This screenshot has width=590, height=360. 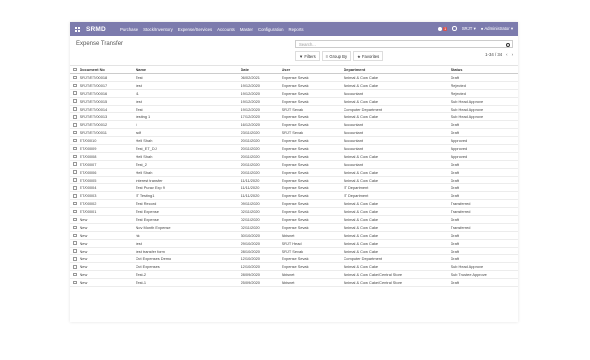 What do you see at coordinates (146, 204) in the screenshot?
I see `cell-name: Test Record` at bounding box center [146, 204].